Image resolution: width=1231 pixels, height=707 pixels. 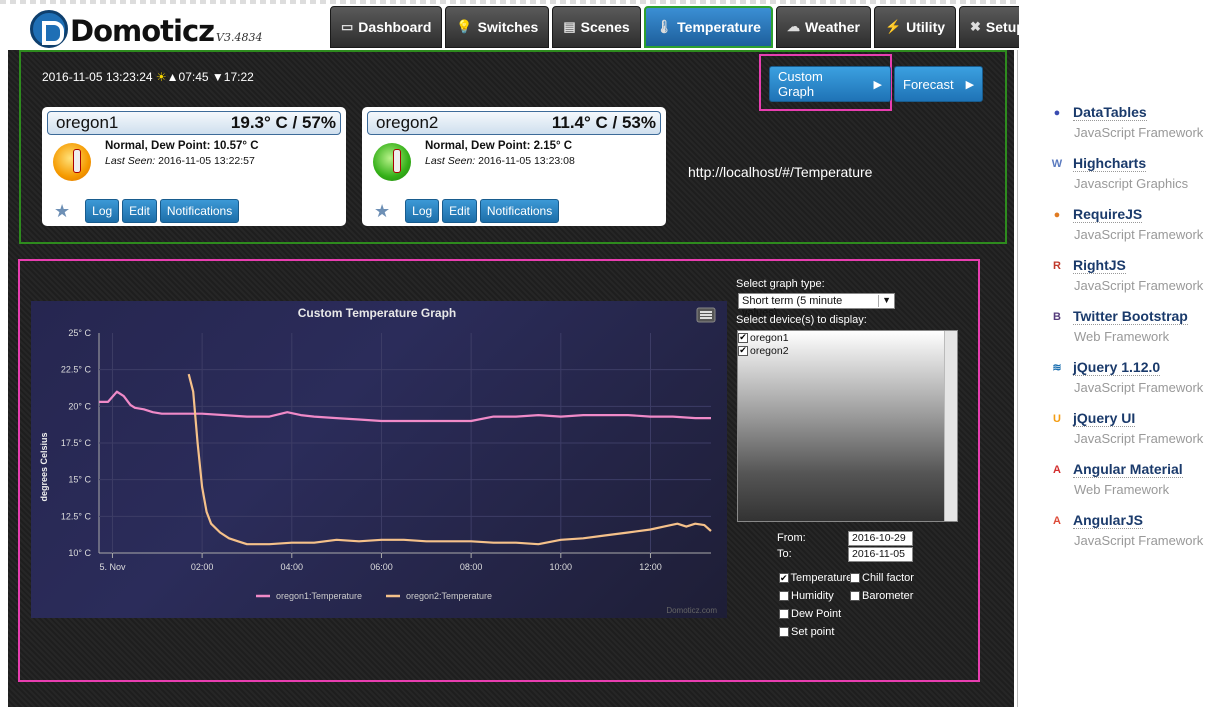 I want to click on framework-name: Highcharts, so click(x=1110, y=163).